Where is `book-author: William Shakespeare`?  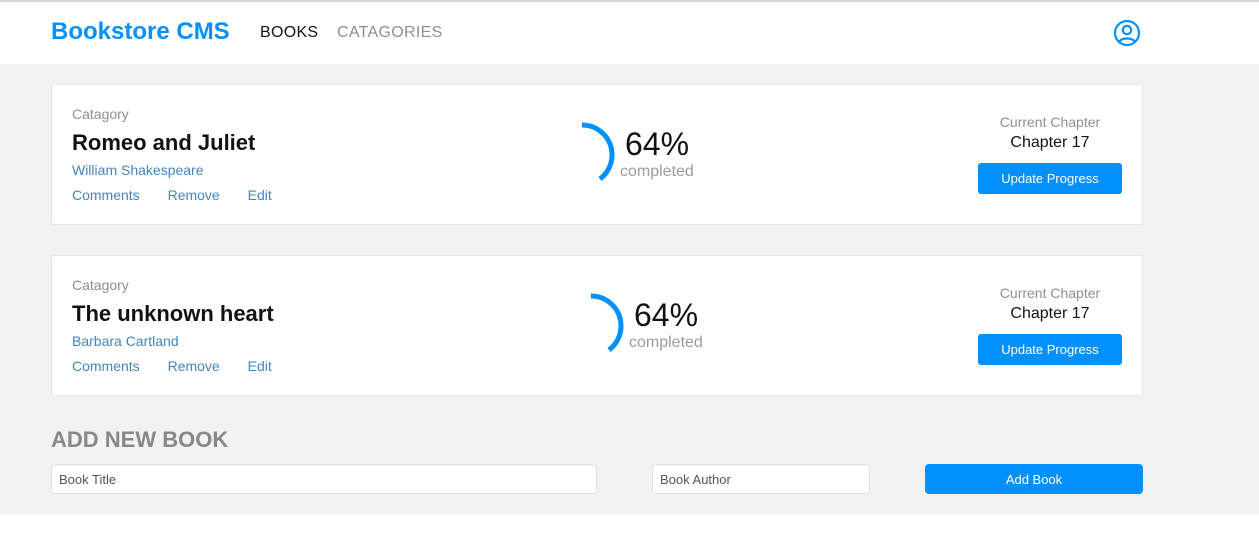 book-author: William Shakespeare is located at coordinates (138, 170).